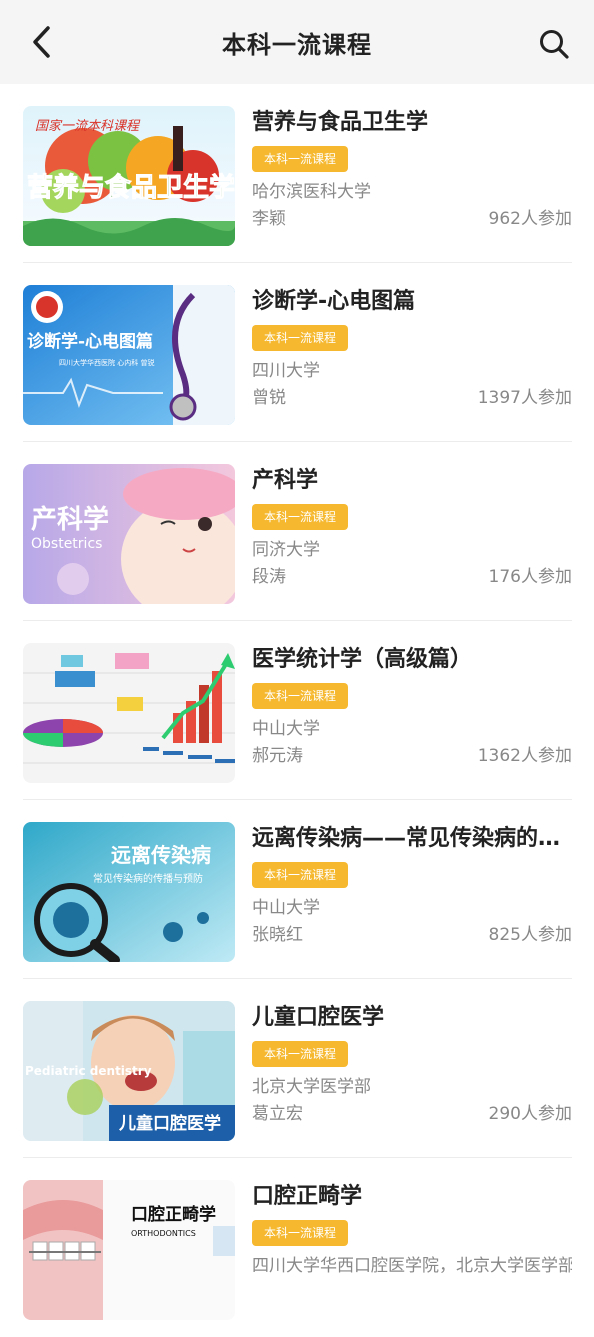  I want to click on top-bar: 本科一流课程, so click(297, 42).